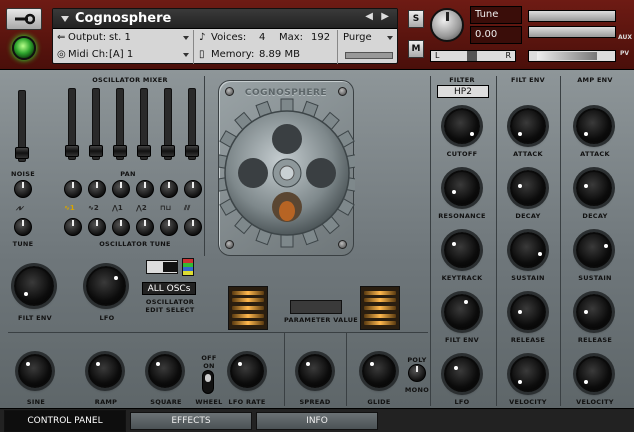  What do you see at coordinates (202, 37) in the screenshot?
I see `voices-icon: ♪` at bounding box center [202, 37].